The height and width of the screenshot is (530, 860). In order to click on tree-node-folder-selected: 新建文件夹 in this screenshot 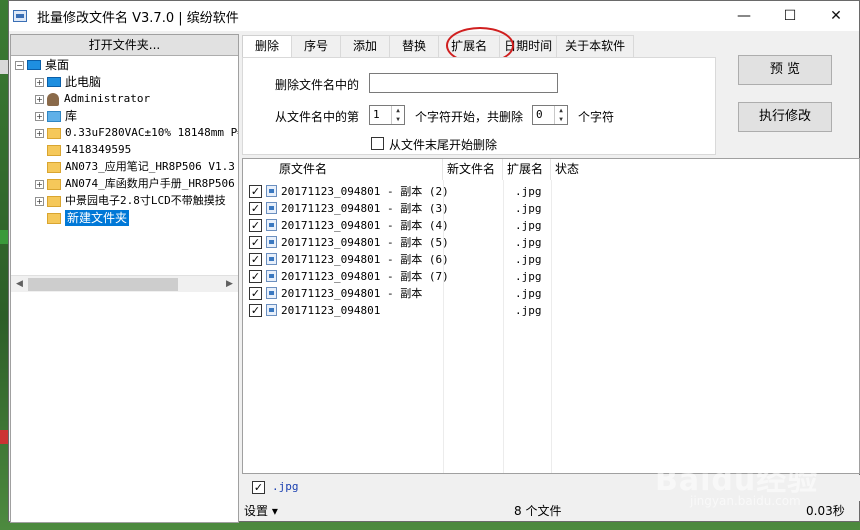, I will do `click(88, 218)`.